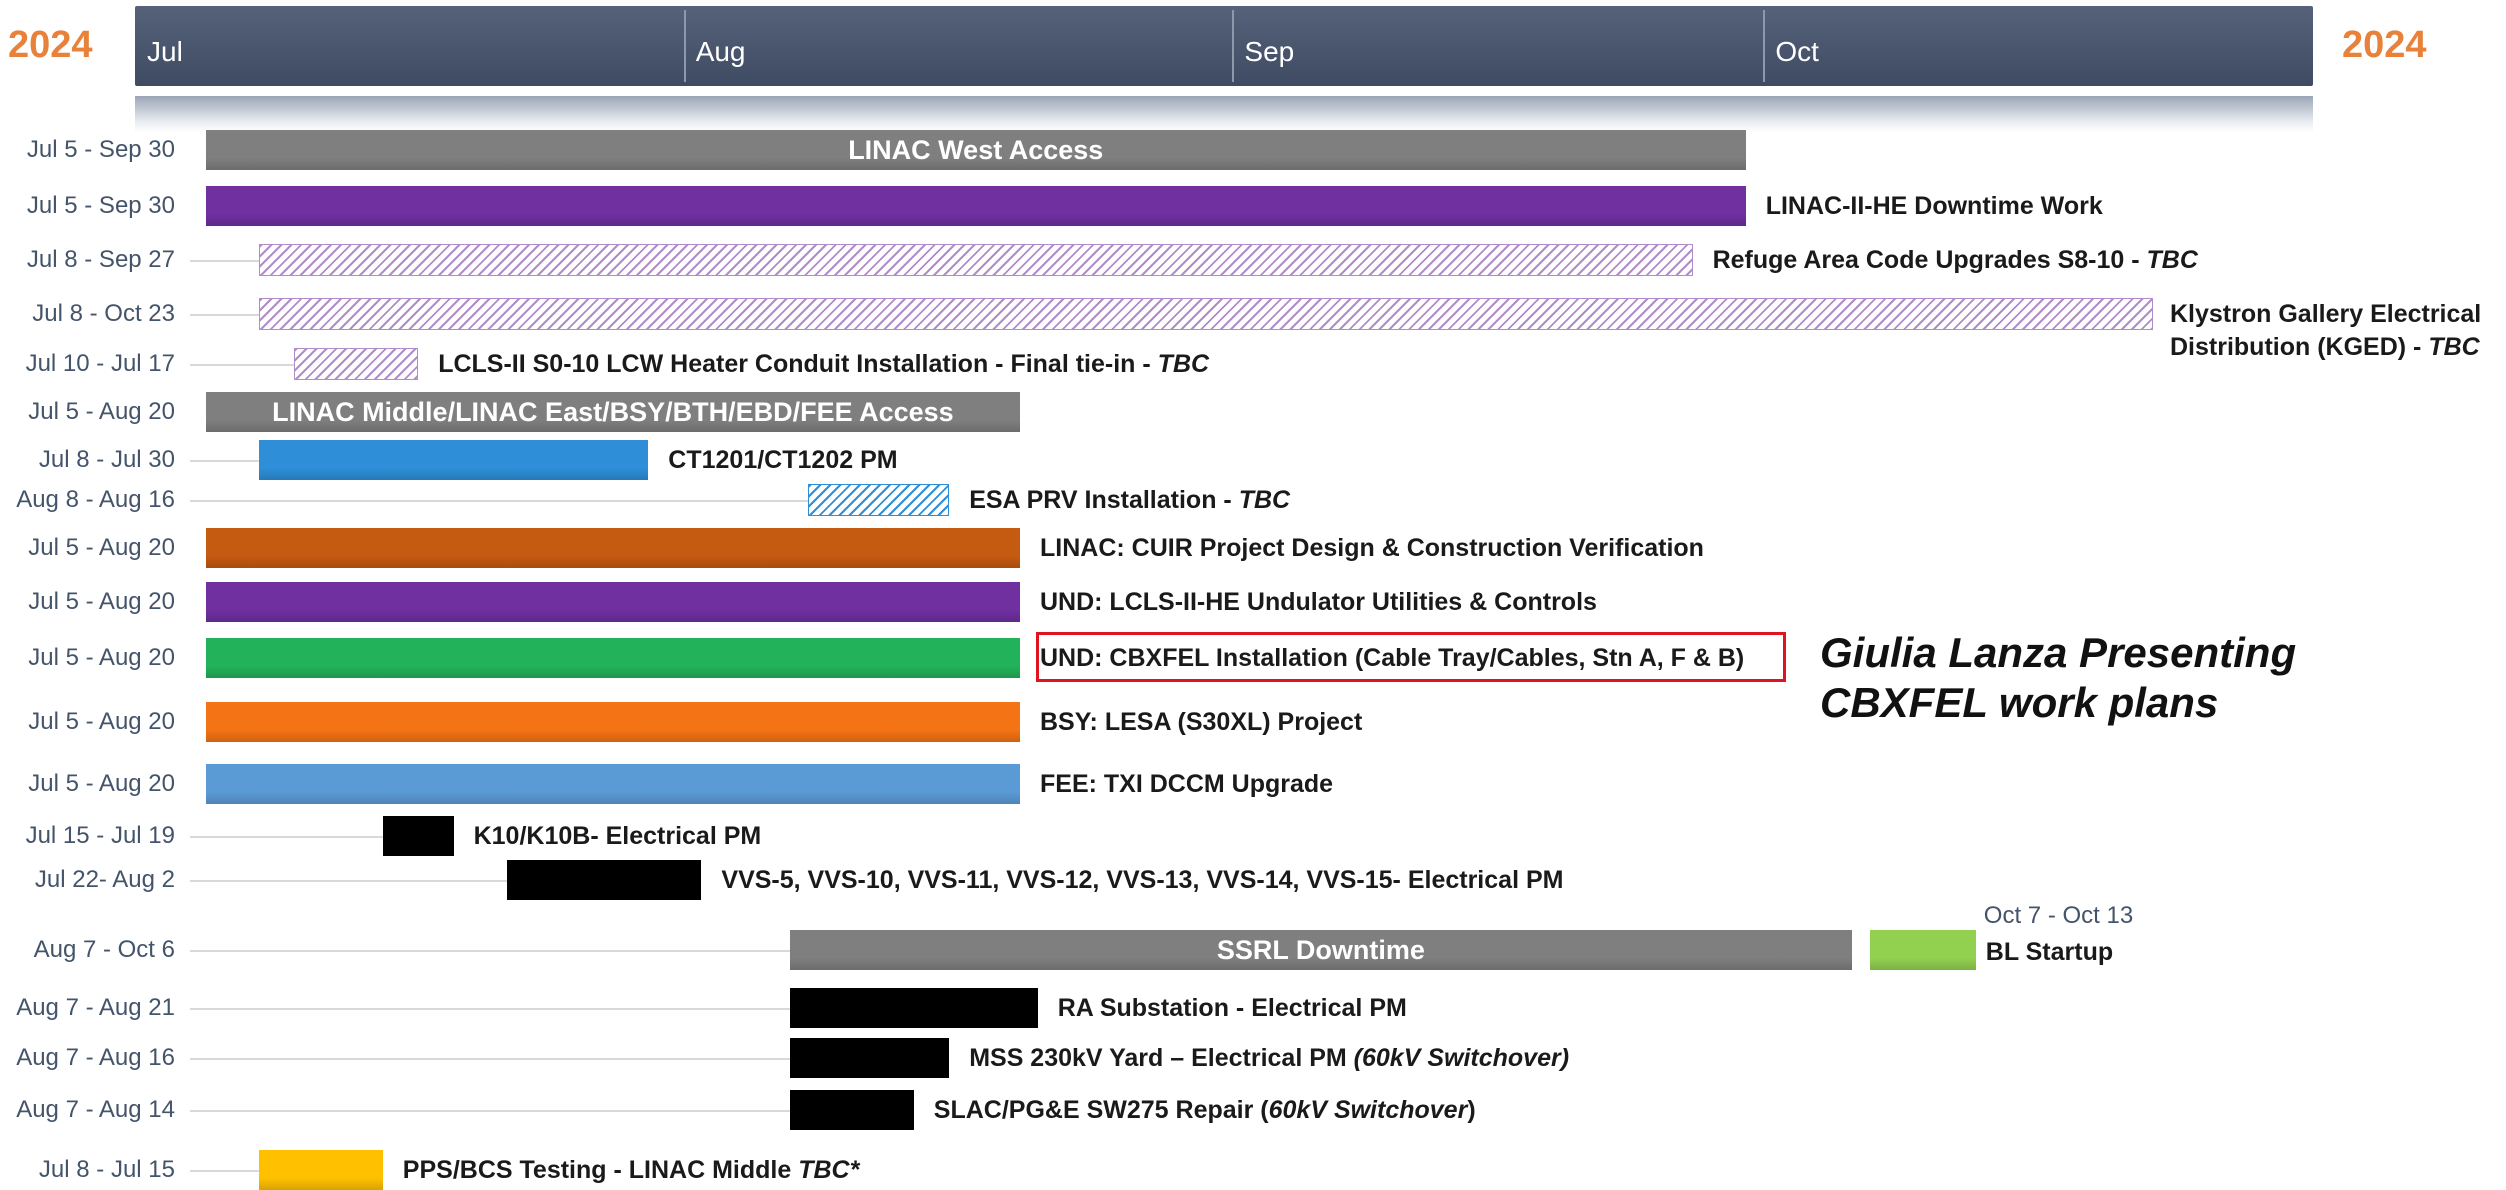 The width and height of the screenshot is (2506, 1190). Describe the element at coordinates (829, 1170) in the screenshot. I see `task-label-italic: TBC*` at that location.